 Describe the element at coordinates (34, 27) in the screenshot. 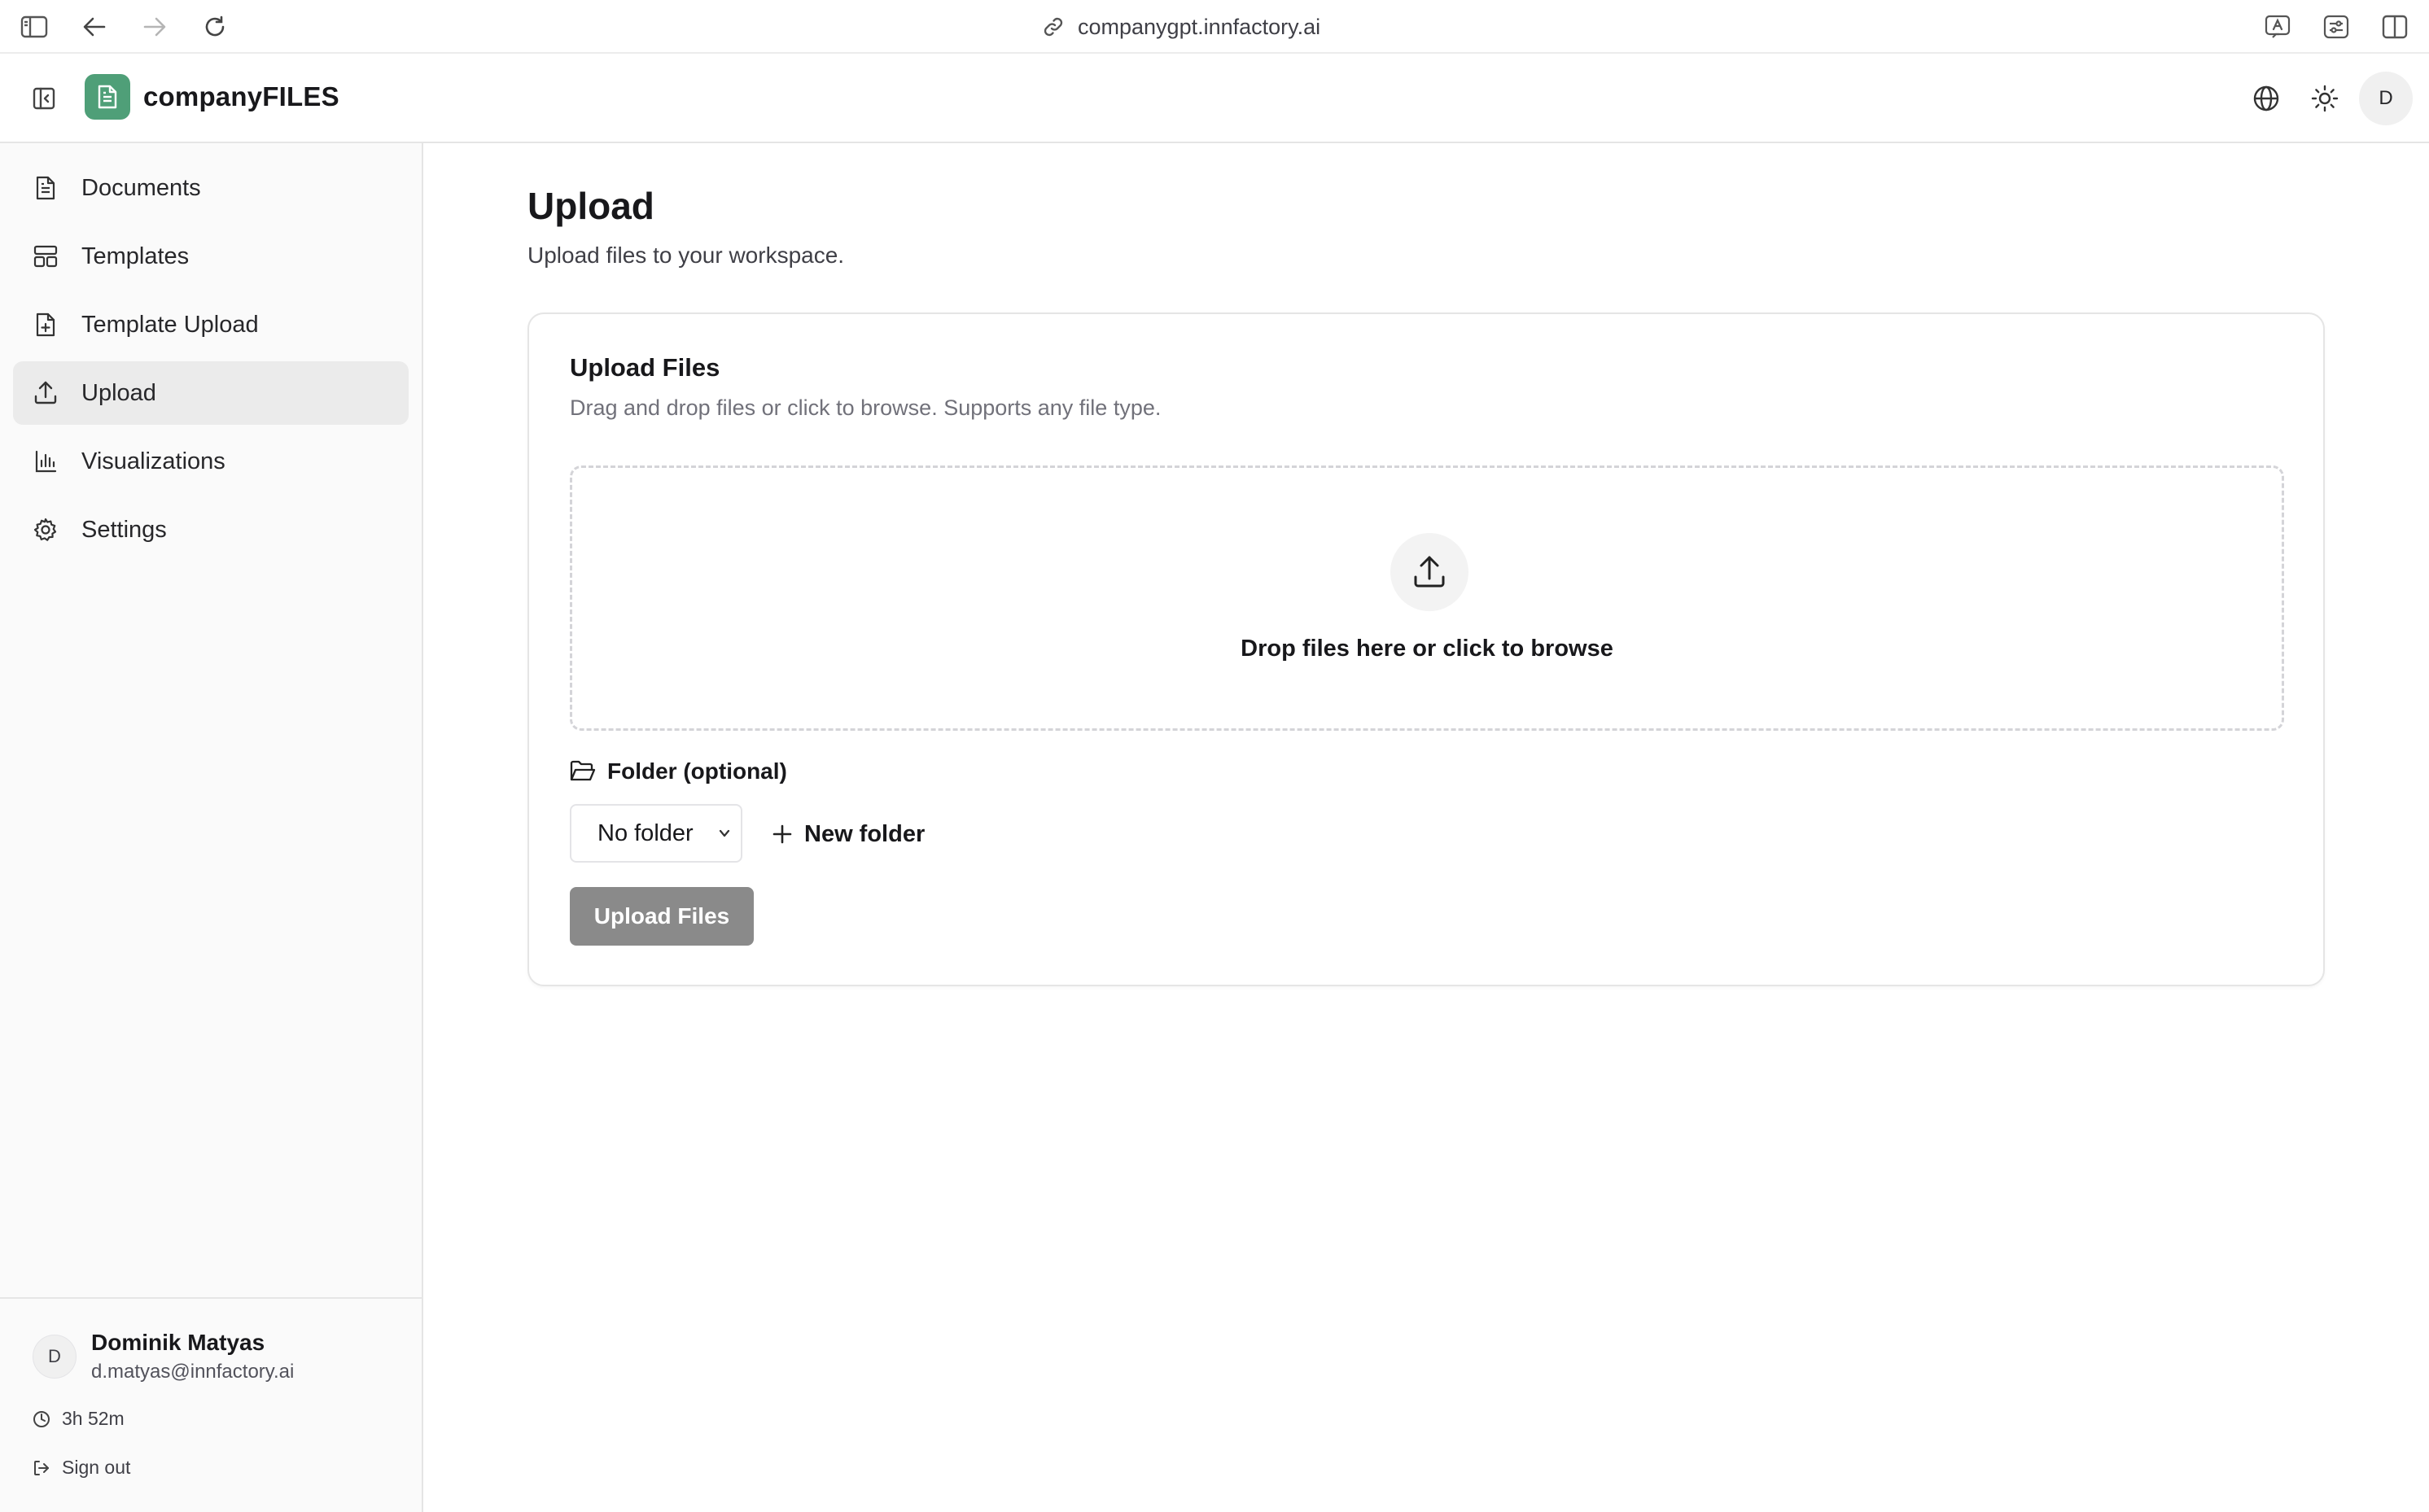

I see `sidebar-toggle-icon` at that location.